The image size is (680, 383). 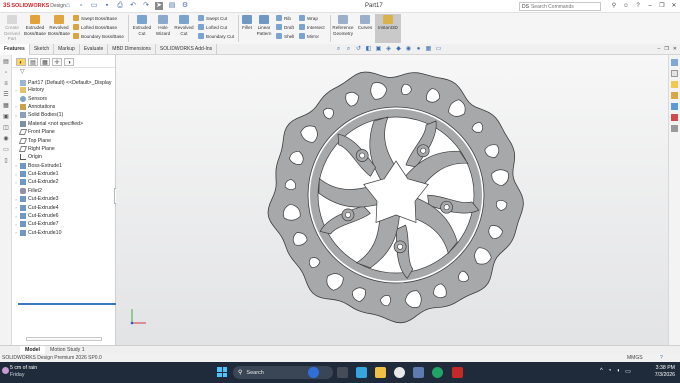 What do you see at coordinates (33, 6) in the screenshot?
I see `solidworks-logo: 3S SOLIDWORKS Design` at bounding box center [33, 6].